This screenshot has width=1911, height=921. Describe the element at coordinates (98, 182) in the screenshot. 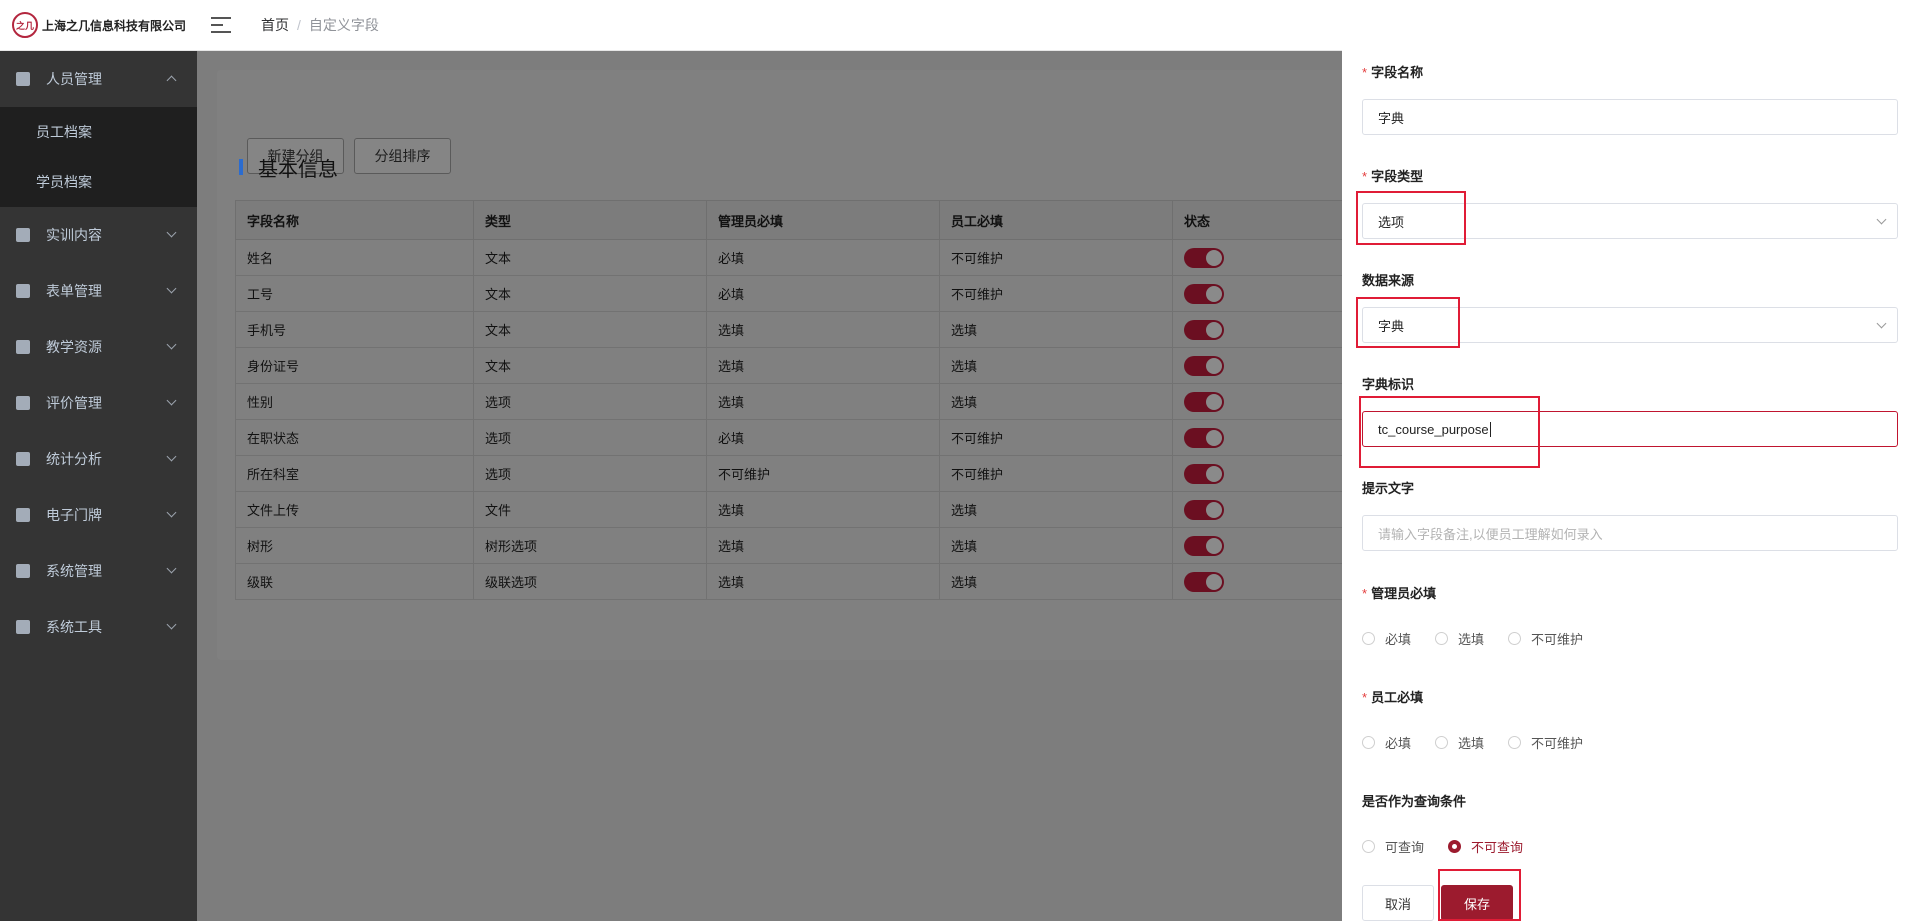

I see `sidebar-subitem-student-archive: 学员档案` at that location.